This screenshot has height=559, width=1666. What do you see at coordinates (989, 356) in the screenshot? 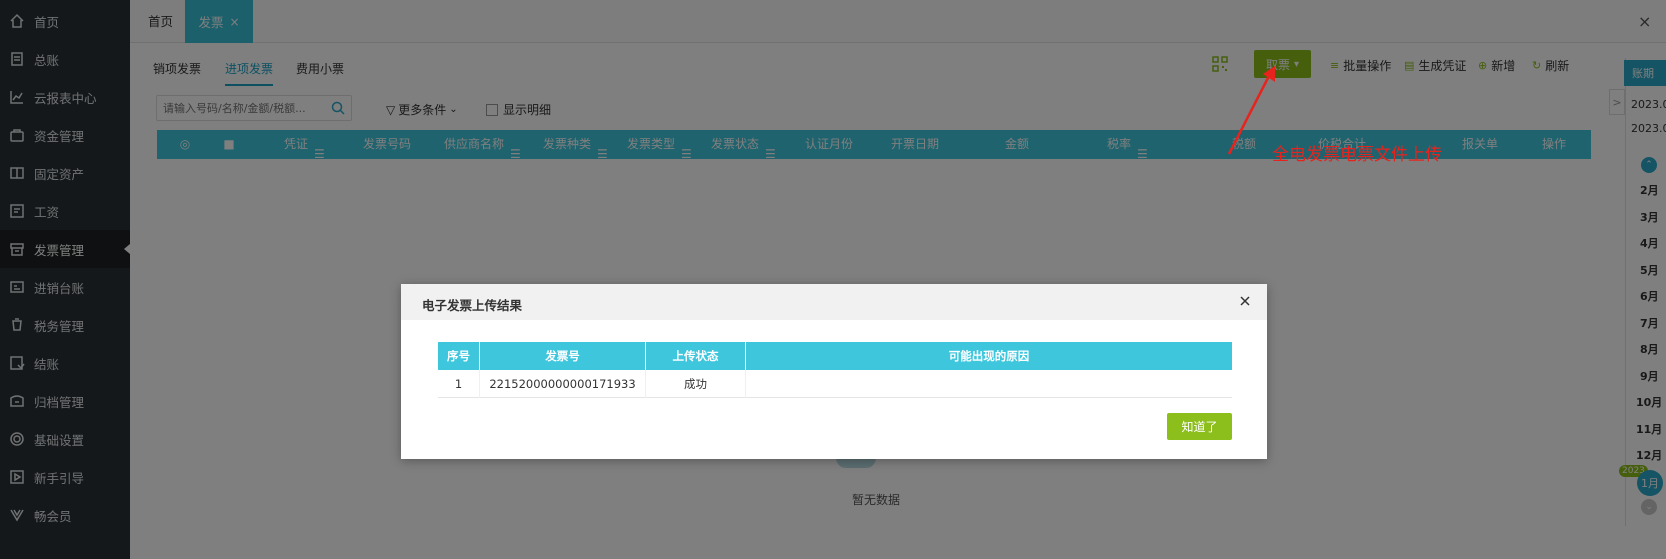
I see `column-header-reason: 可能出现的原因` at bounding box center [989, 356].